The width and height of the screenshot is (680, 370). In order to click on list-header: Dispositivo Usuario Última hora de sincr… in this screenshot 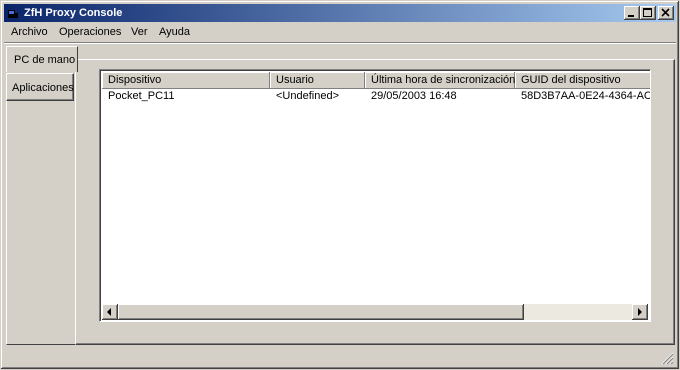, I will do `click(376, 80)`.